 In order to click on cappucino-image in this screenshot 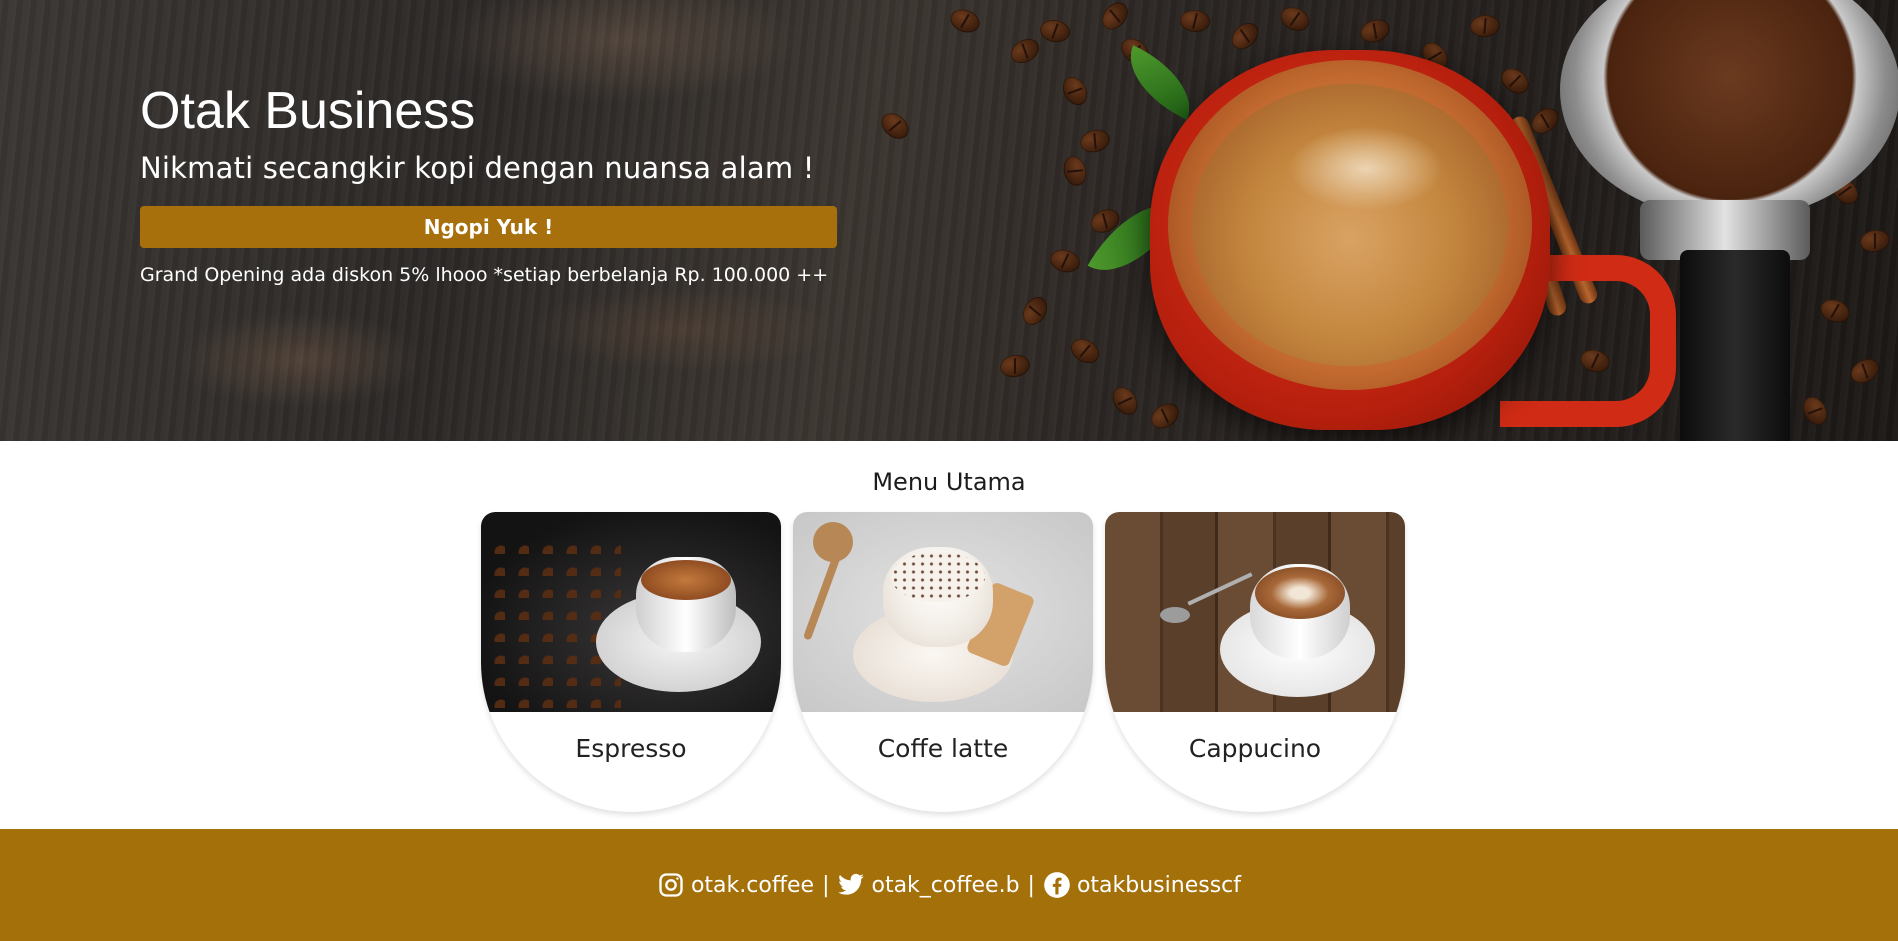, I will do `click(1255, 612)`.